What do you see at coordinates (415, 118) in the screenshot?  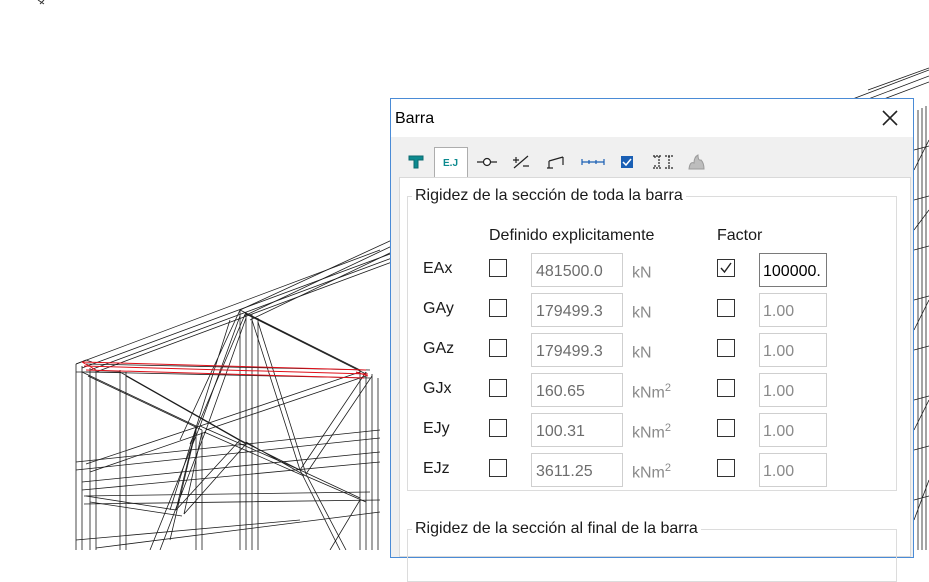 I see `dialog-title: Barra` at bounding box center [415, 118].